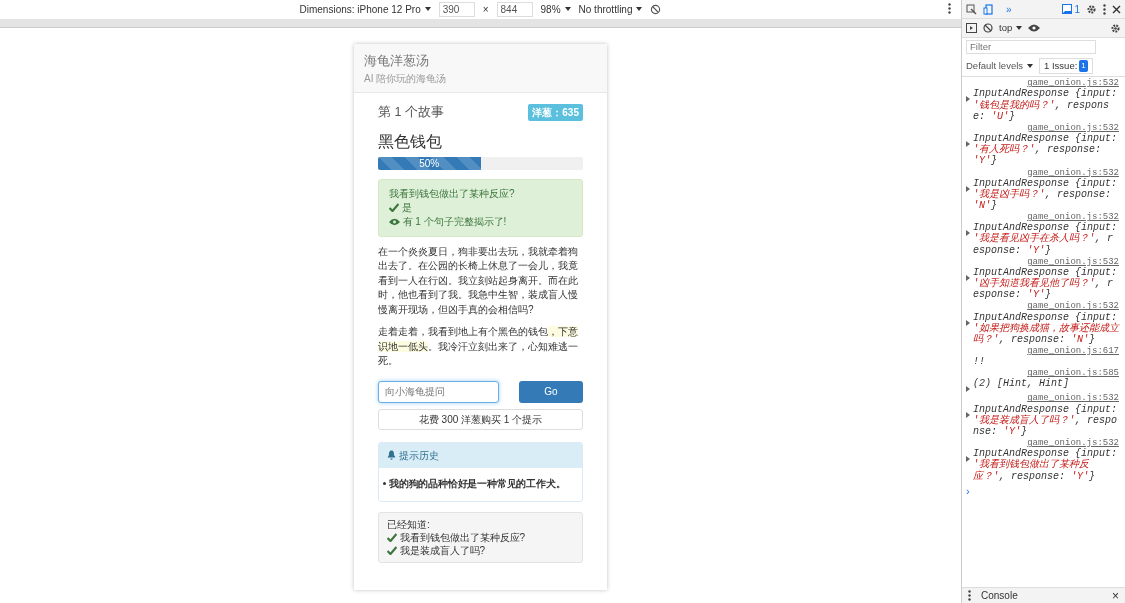  I want to click on device-toggle-icon, so click(988, 9).